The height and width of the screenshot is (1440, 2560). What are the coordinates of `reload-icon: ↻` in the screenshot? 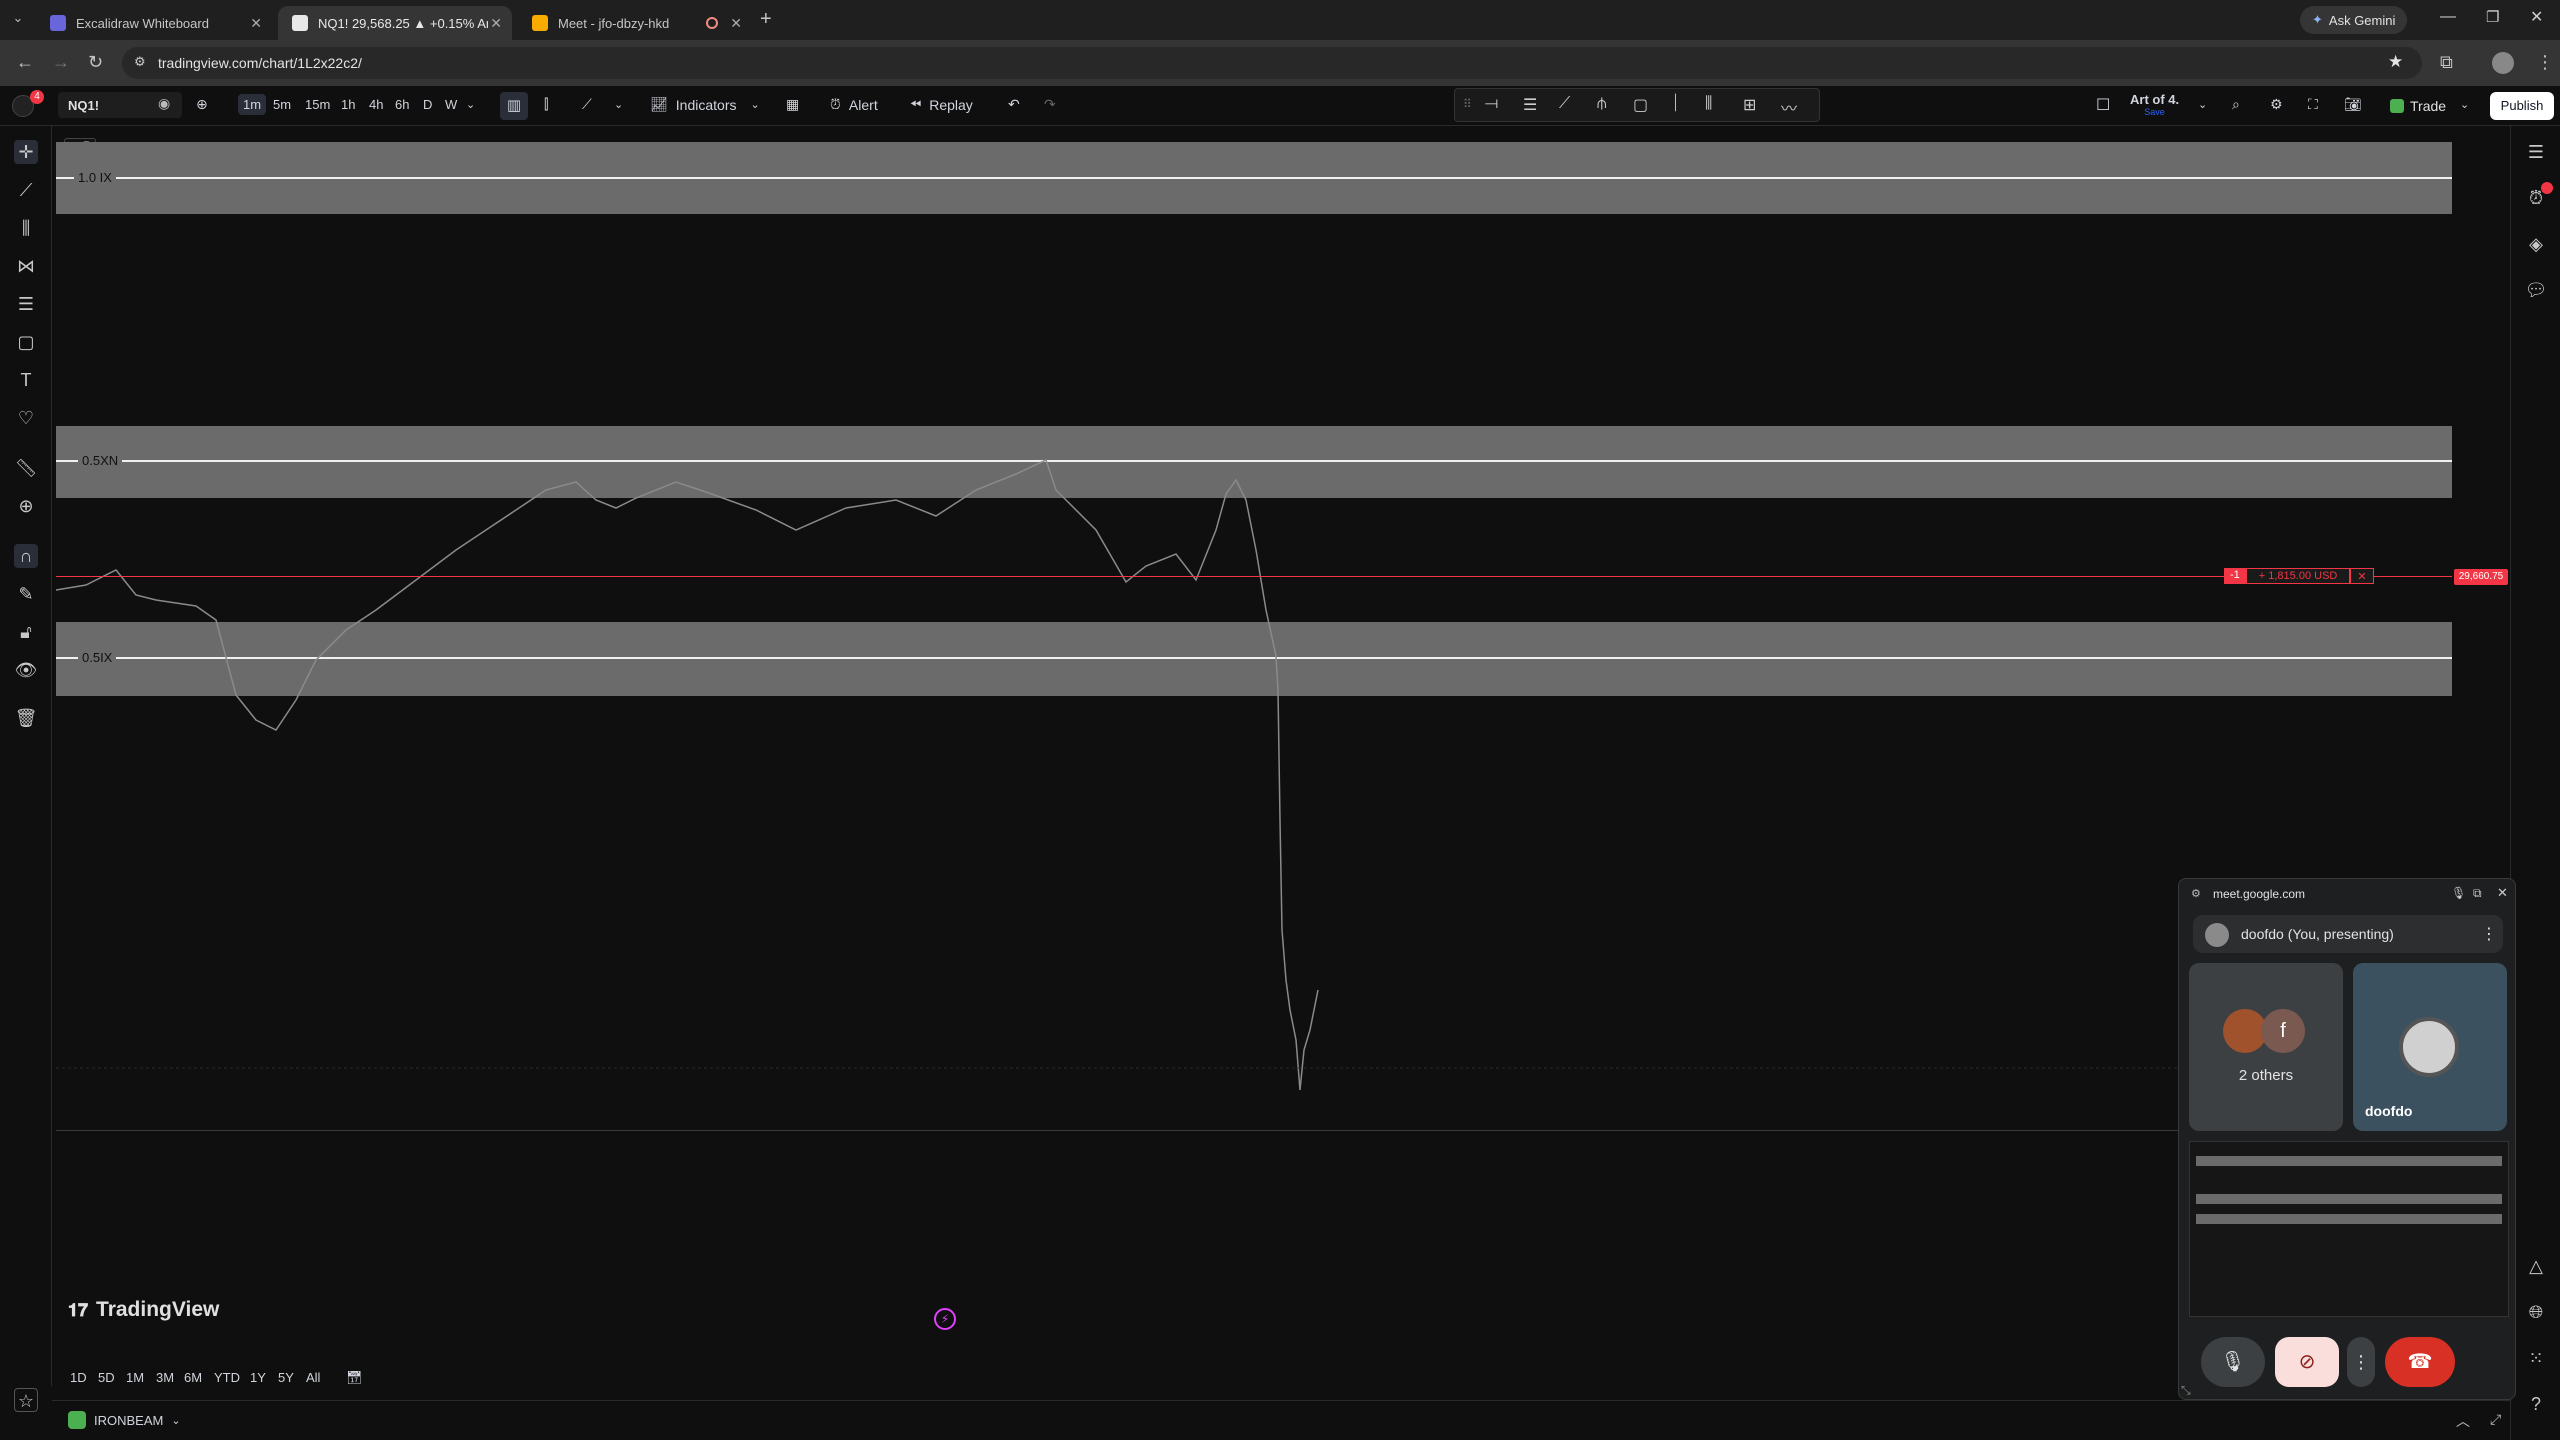 It's located at (95, 62).